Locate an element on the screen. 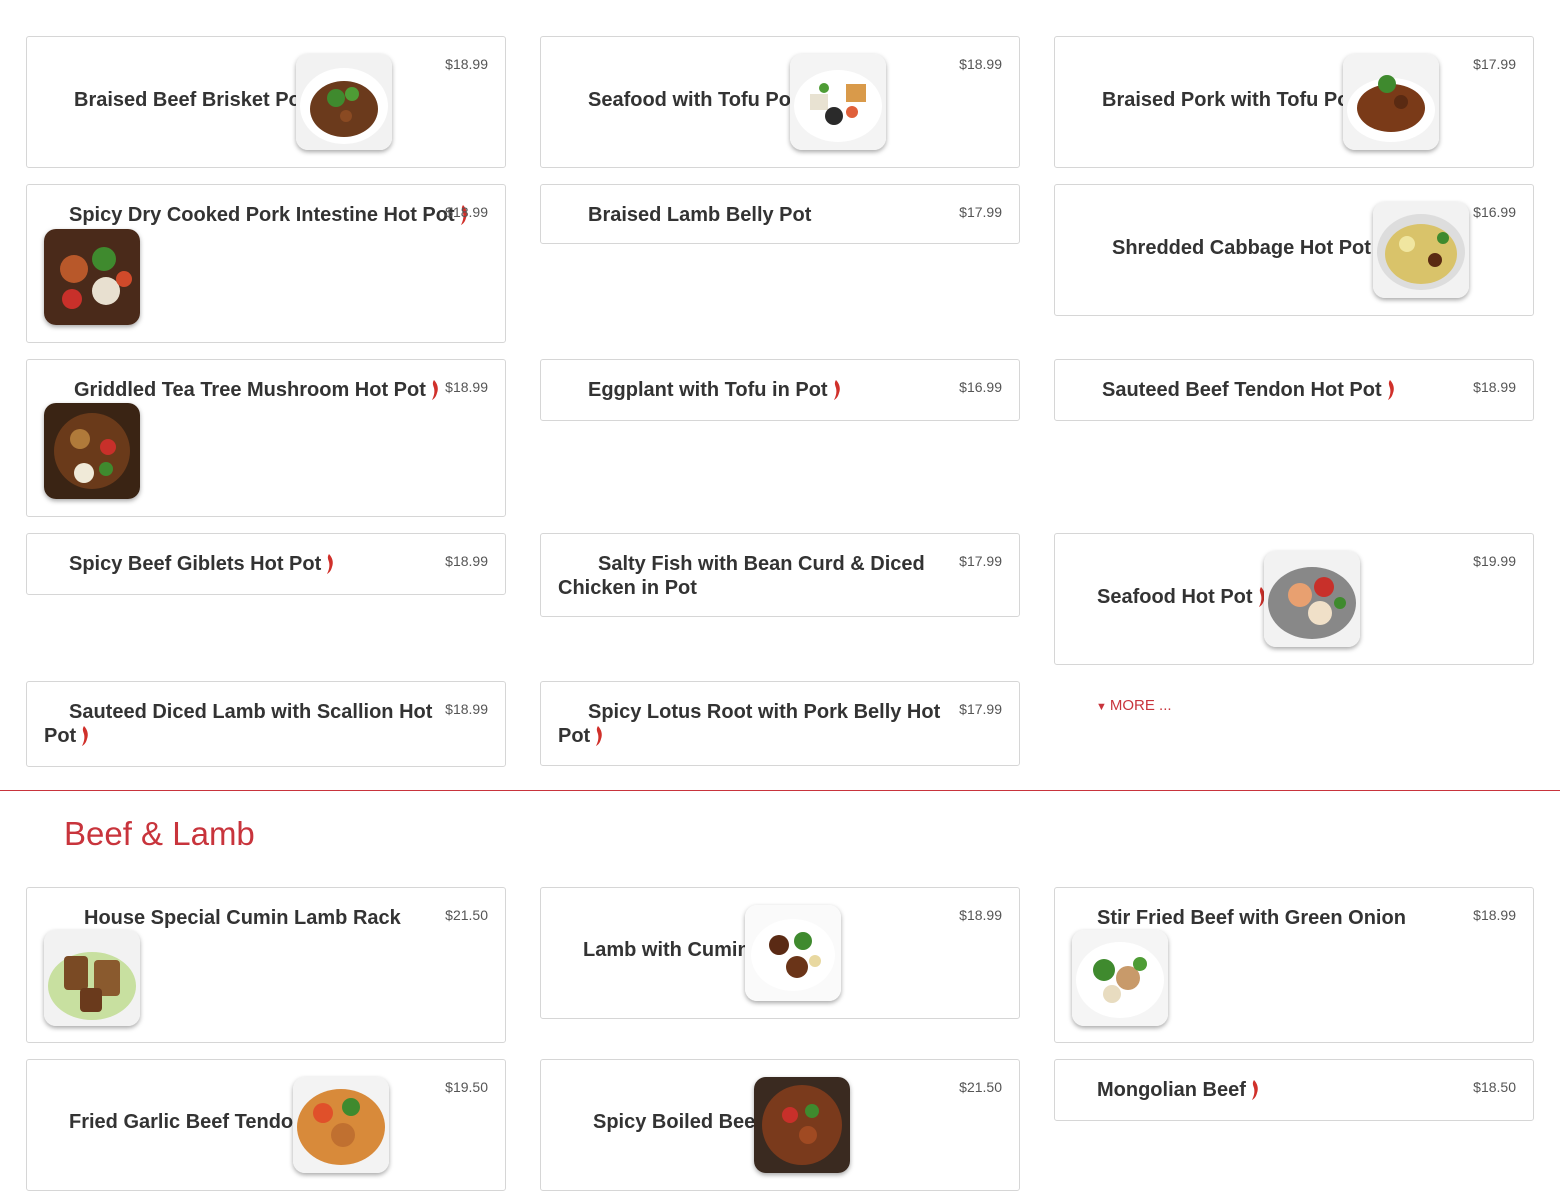  item-name: Eggplant with Tofu in Pot is located at coordinates (715, 390).